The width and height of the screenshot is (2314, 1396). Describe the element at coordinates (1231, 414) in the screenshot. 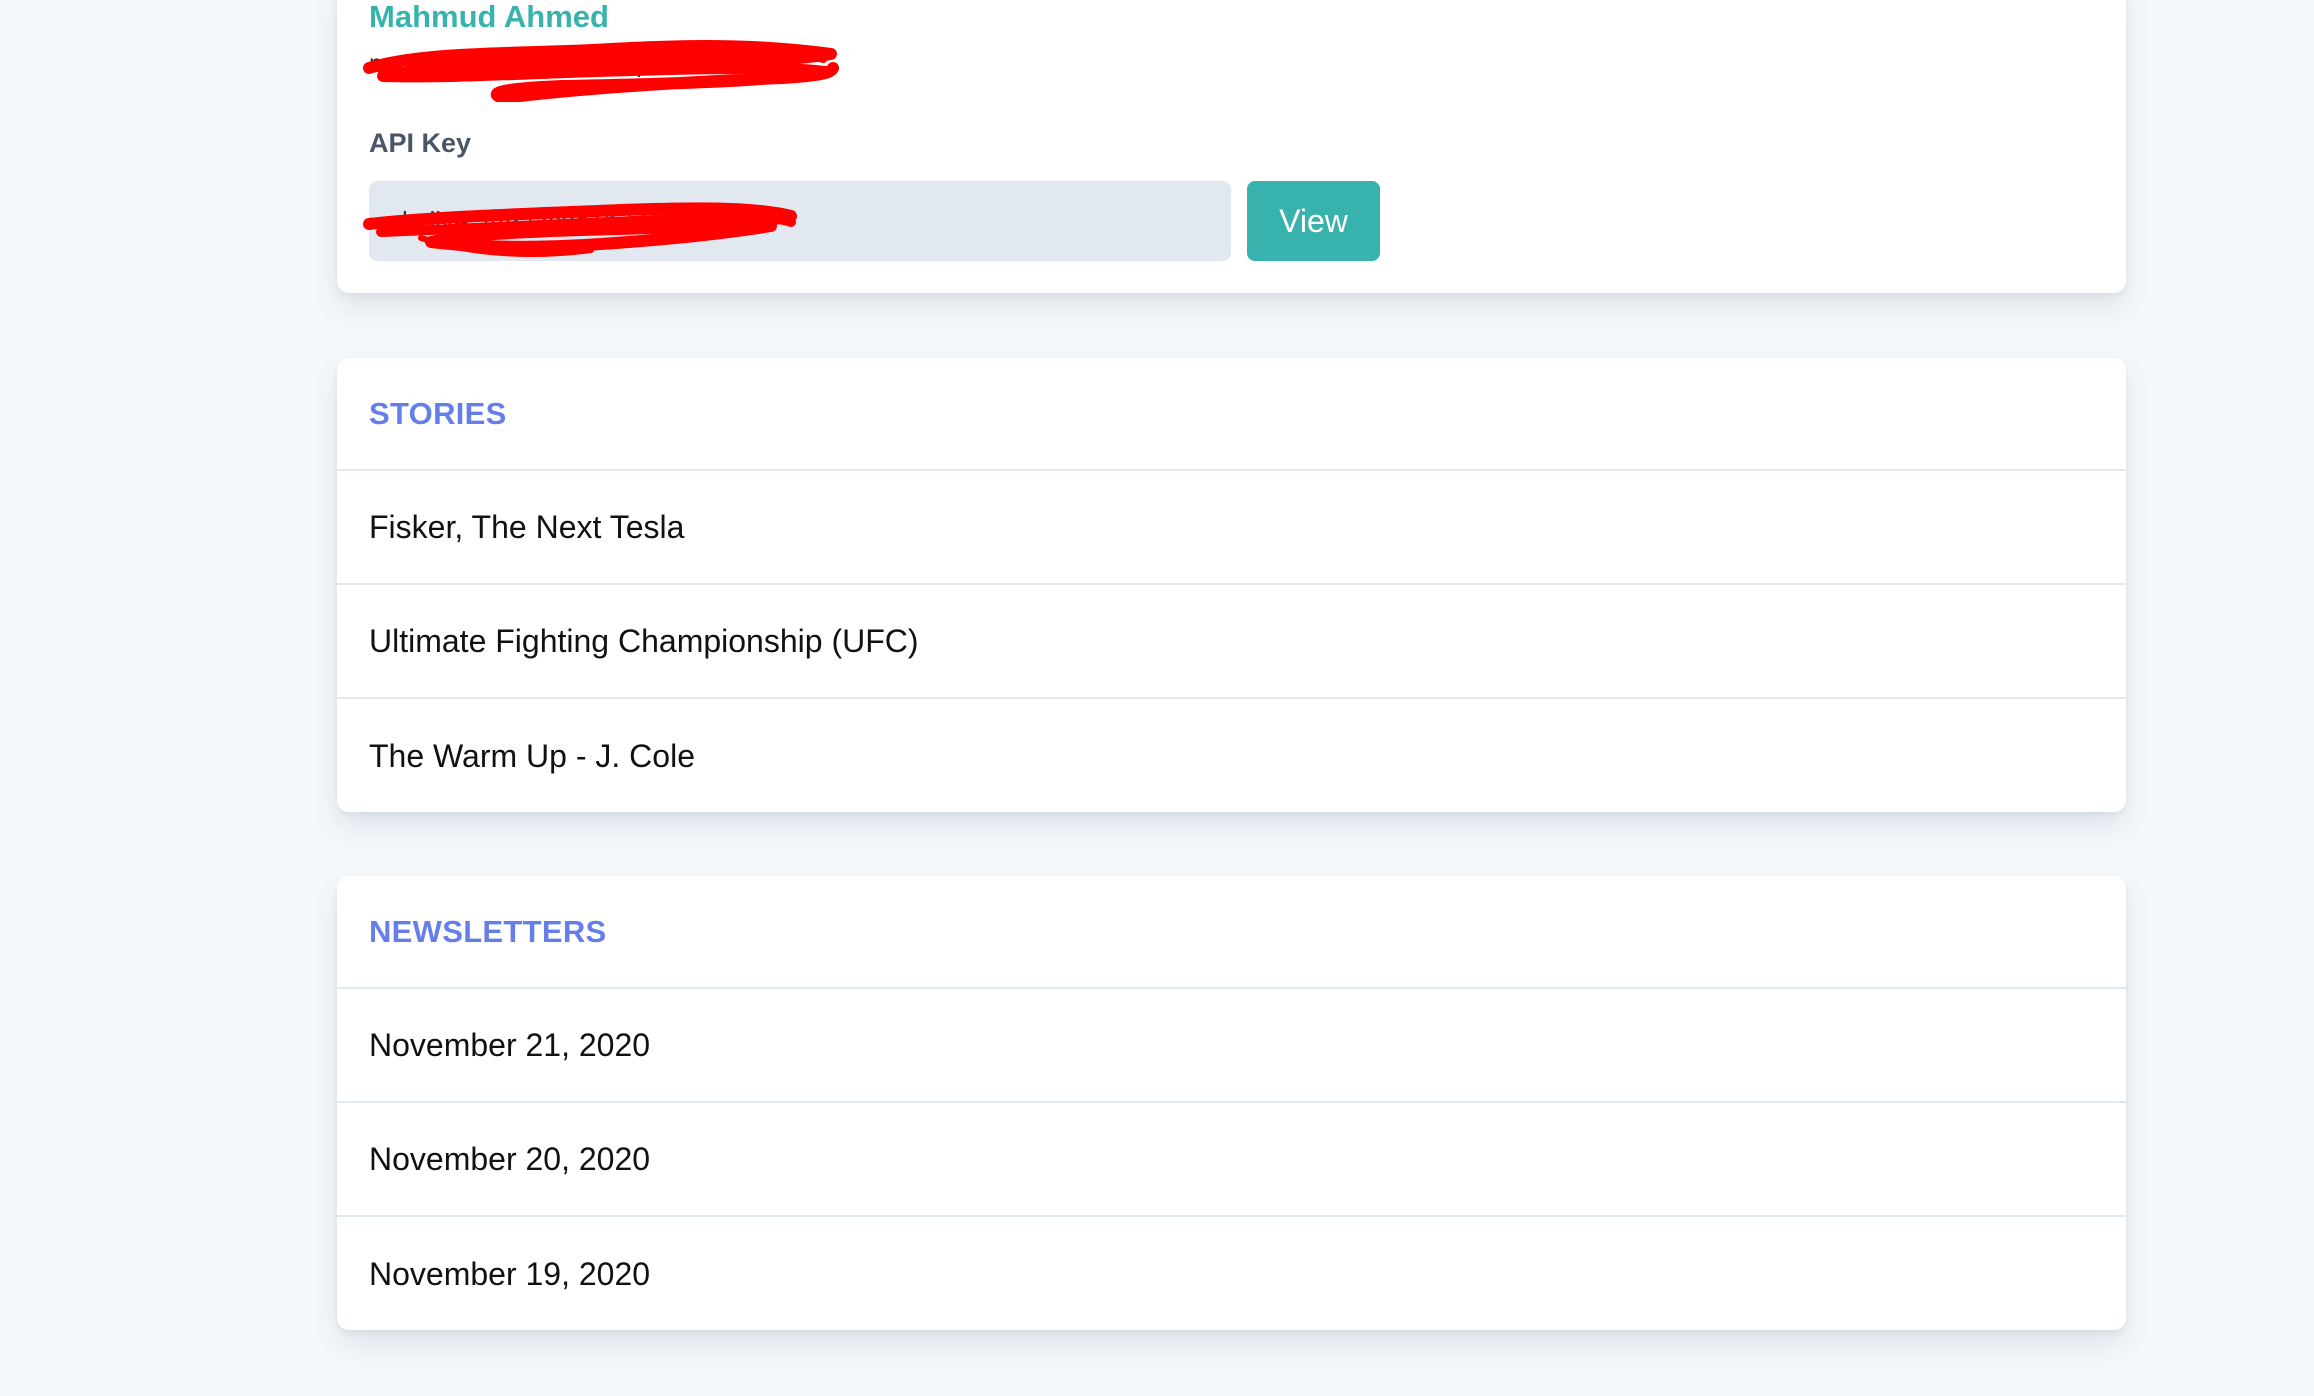

I see `stories-header: STORIES` at that location.